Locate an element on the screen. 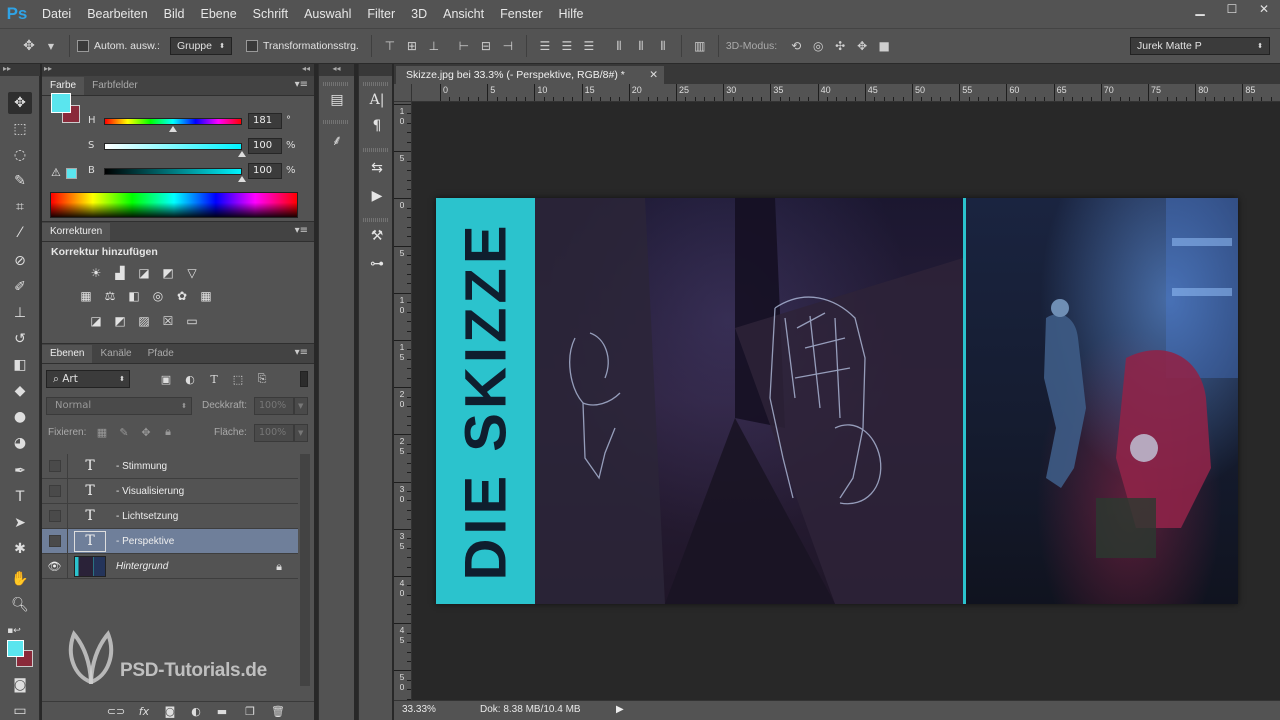 This screenshot has height=720, width=1280. menu-bild: Bild is located at coordinates (174, 14).